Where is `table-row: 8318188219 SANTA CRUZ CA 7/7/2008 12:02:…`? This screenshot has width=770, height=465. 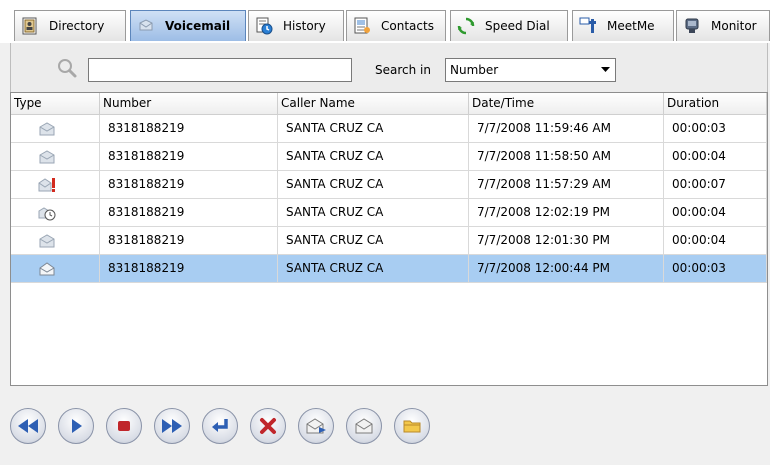 table-row: 8318188219 SANTA CRUZ CA 7/7/2008 12:02:… is located at coordinates (389, 213).